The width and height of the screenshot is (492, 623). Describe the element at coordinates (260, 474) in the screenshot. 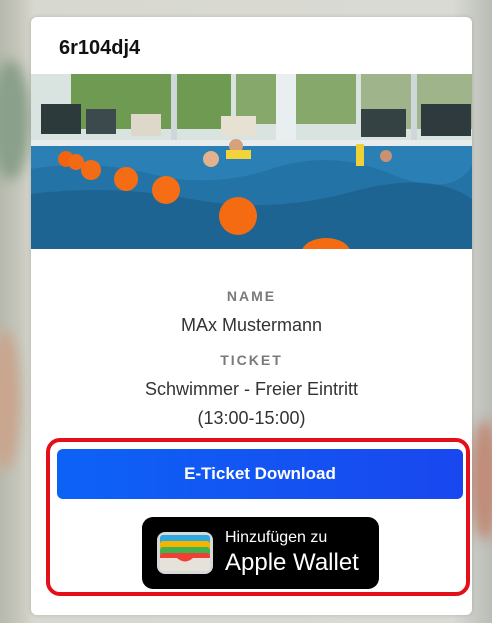

I see `eticket-download-button: E-Ticket Download` at that location.